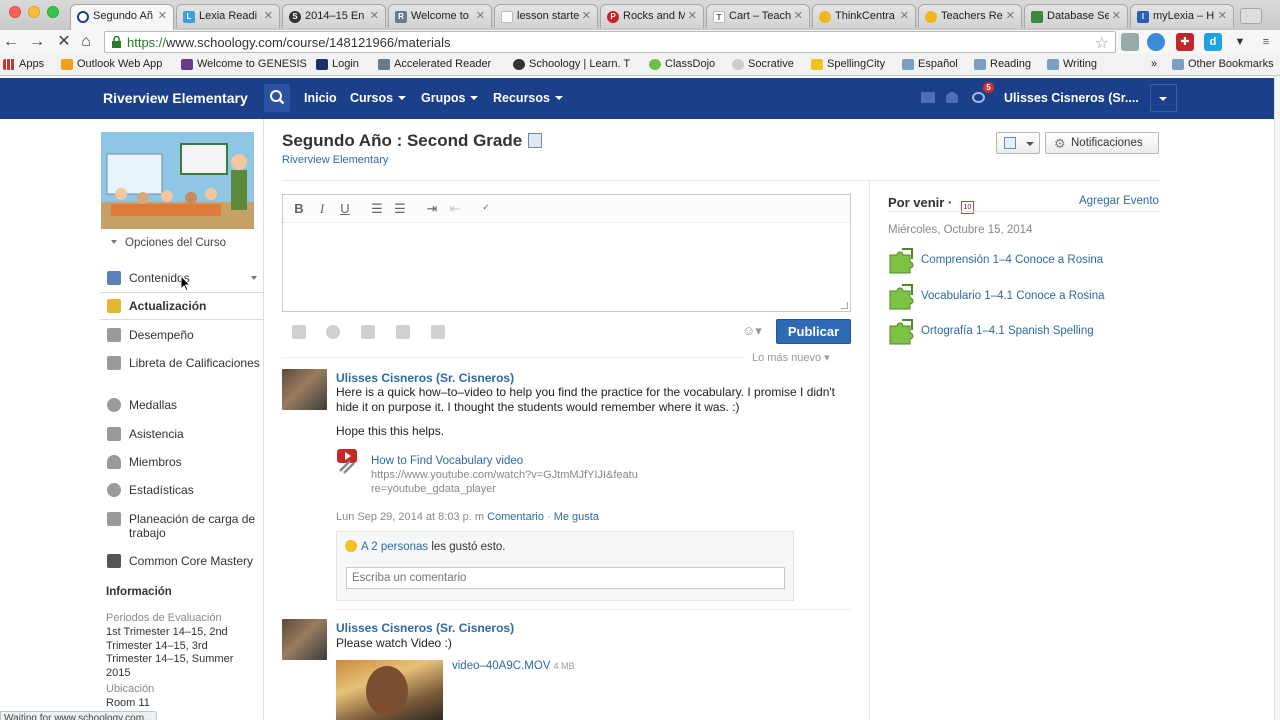  What do you see at coordinates (515, 517) in the screenshot?
I see `comment-link: Comentario` at bounding box center [515, 517].